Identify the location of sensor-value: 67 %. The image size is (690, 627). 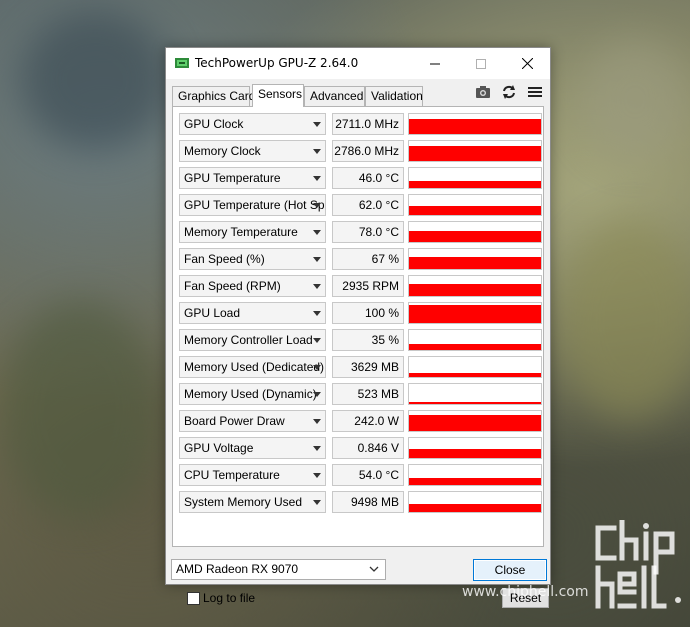
(368, 259).